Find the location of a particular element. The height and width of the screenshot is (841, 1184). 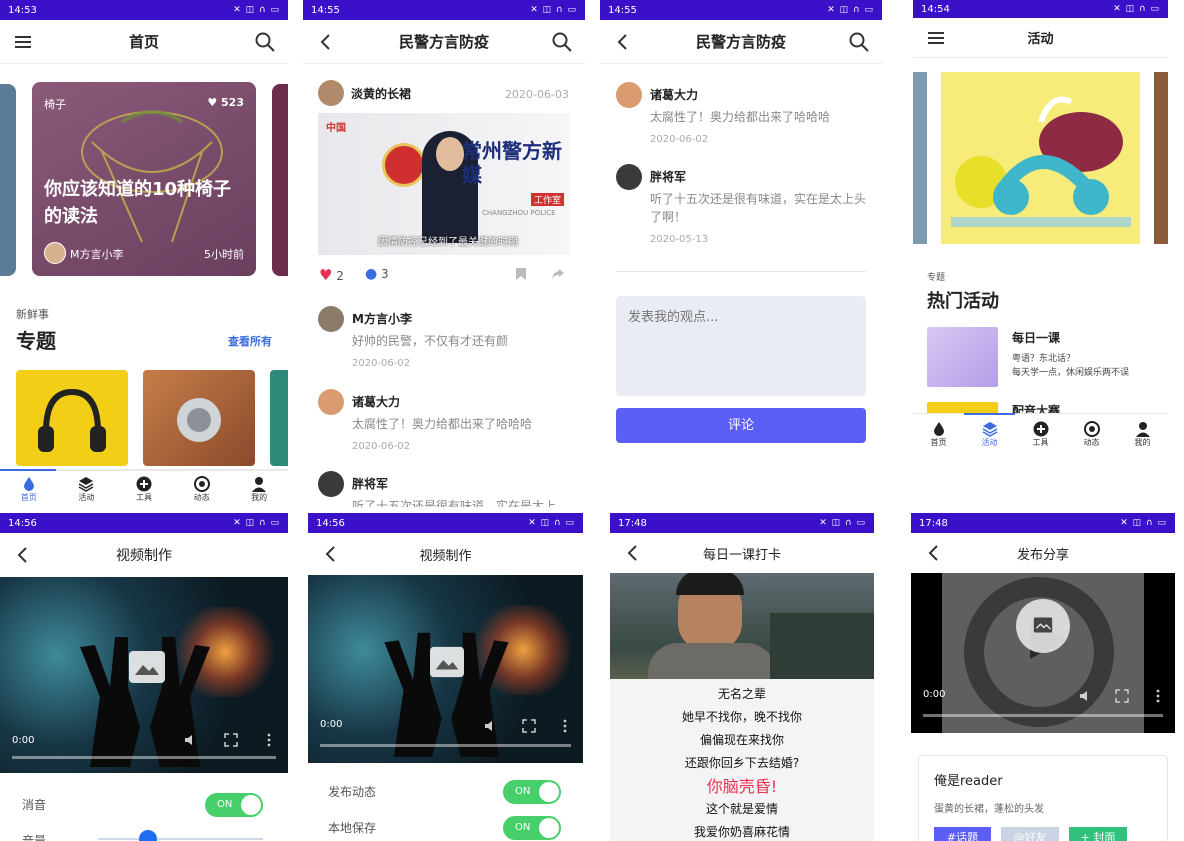

publish-toggle: ON is located at coordinates (532, 792).